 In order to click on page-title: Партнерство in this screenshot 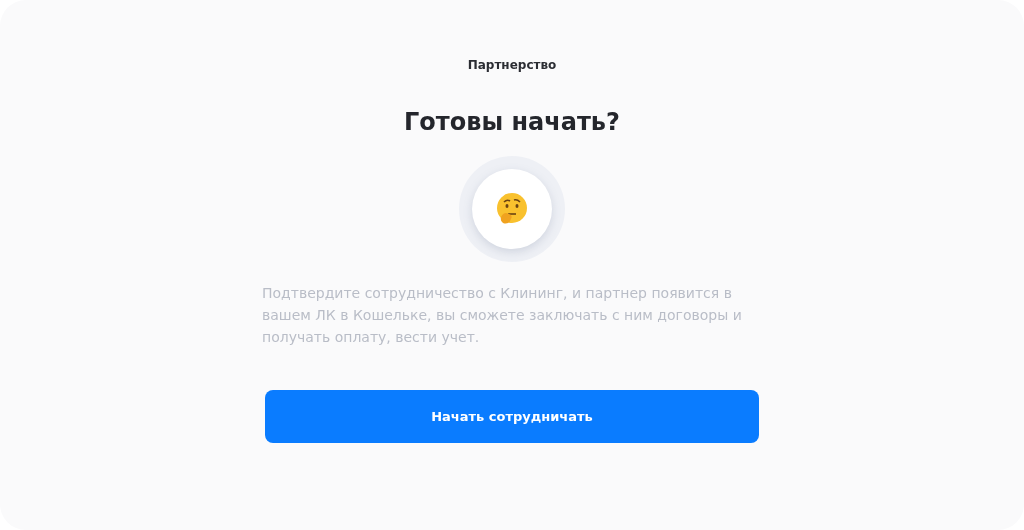, I will do `click(512, 65)`.